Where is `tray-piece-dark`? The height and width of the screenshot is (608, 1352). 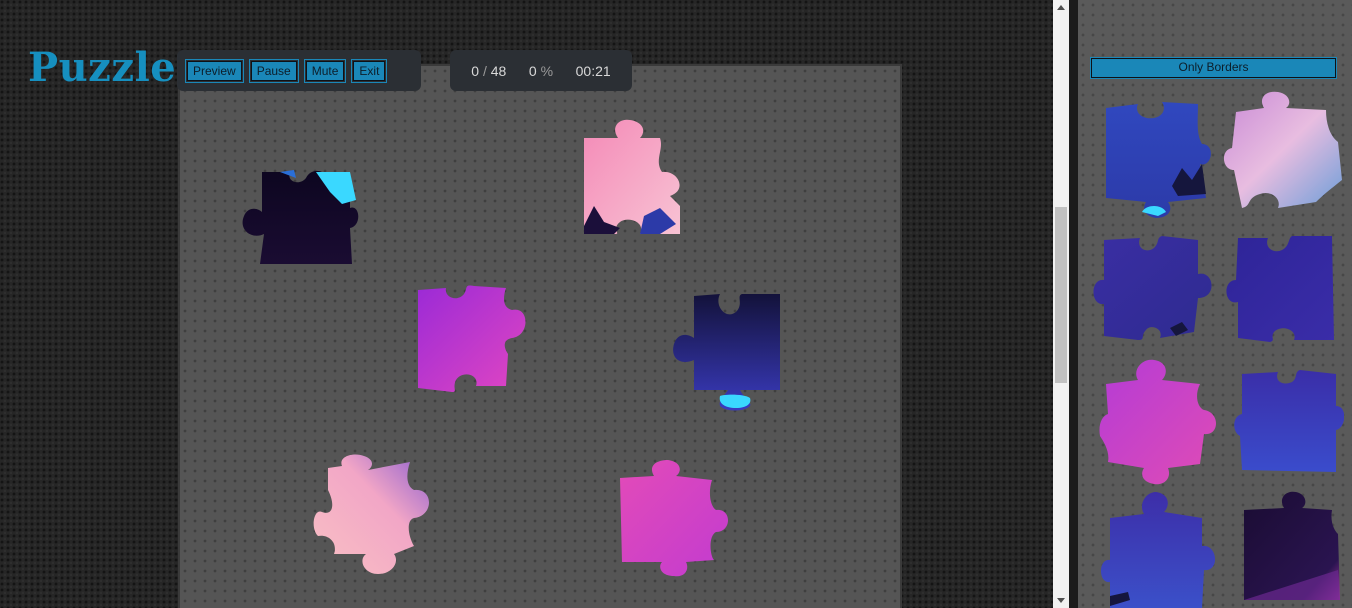
tray-piece-dark is located at coordinates (1290, 546).